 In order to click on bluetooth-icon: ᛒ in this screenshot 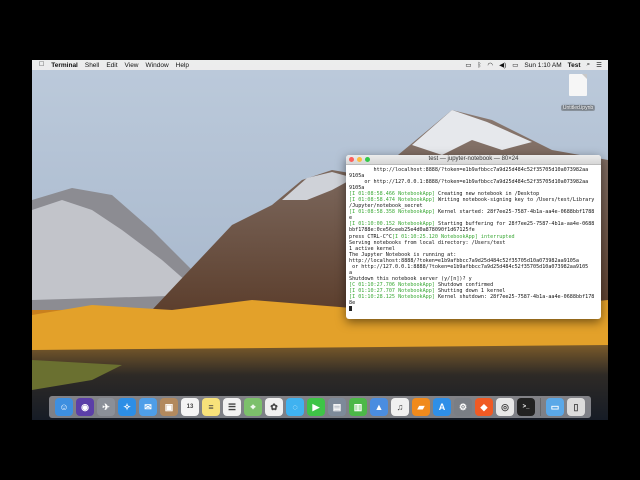, I will do `click(480, 65)`.